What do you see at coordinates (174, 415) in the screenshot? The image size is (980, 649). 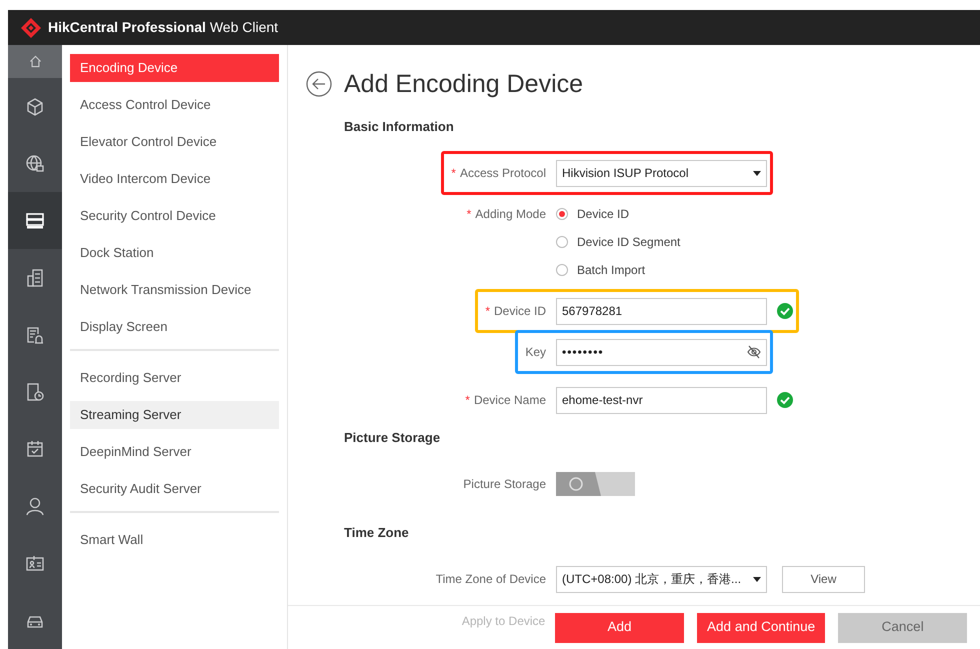 I see `submenu-item: Streaming Server` at bounding box center [174, 415].